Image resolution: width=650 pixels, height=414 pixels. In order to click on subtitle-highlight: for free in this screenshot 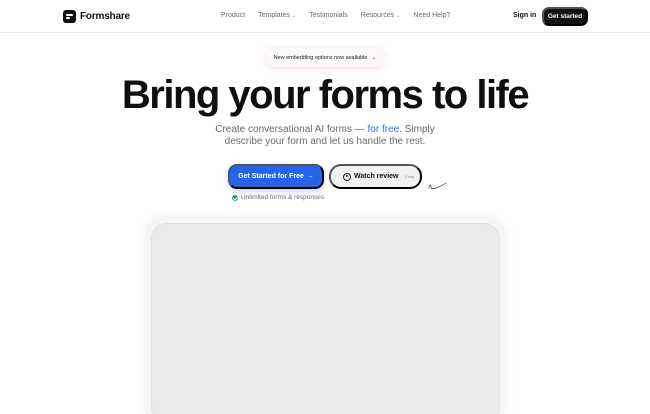, I will do `click(383, 129)`.